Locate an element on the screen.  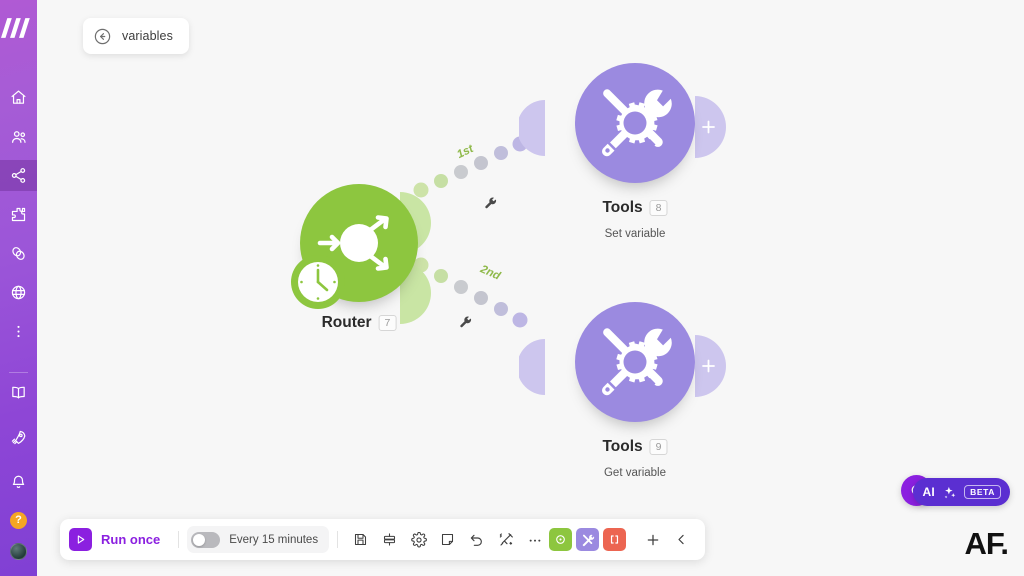
save-button is located at coordinates (360, 539).